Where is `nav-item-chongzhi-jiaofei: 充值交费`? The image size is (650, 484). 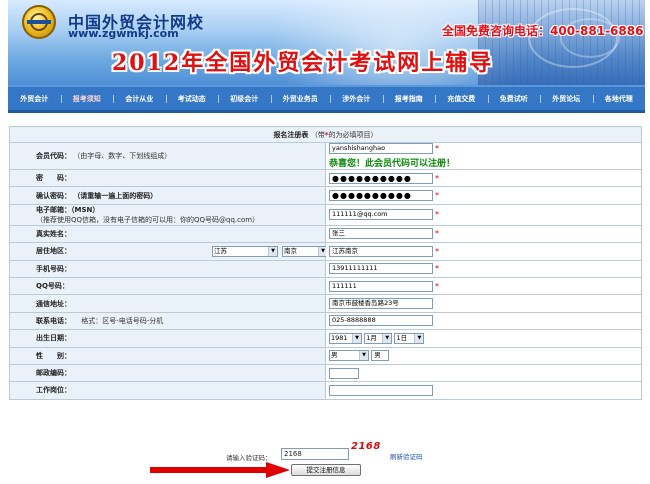 nav-item-chongzhi-jiaofei: 充值交费 is located at coordinates (461, 99).